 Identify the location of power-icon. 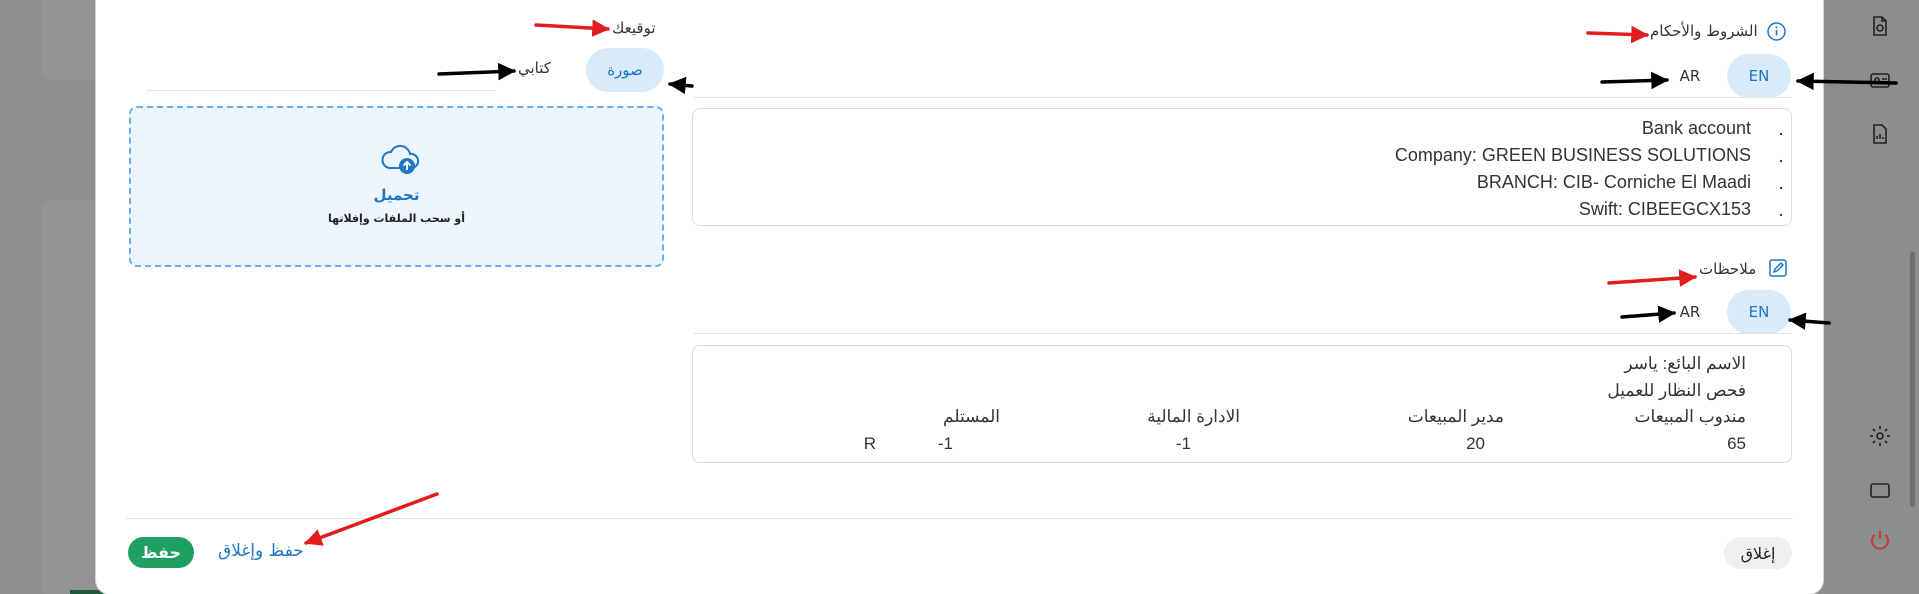
(1880, 540).